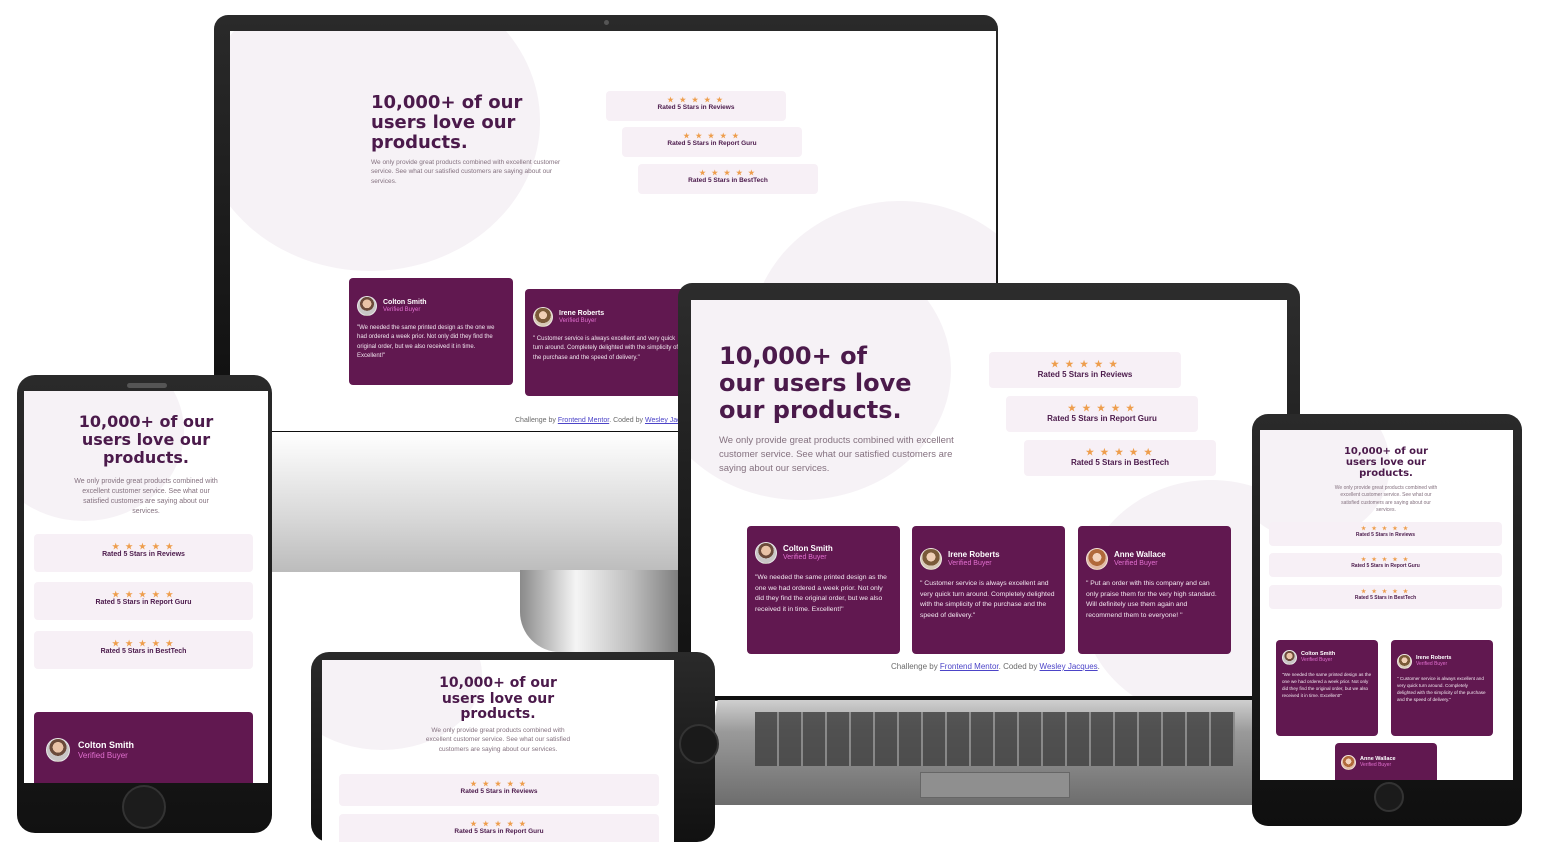  What do you see at coordinates (1140, 555) in the screenshot?
I see `reviewer-name: Anne Wallace` at bounding box center [1140, 555].